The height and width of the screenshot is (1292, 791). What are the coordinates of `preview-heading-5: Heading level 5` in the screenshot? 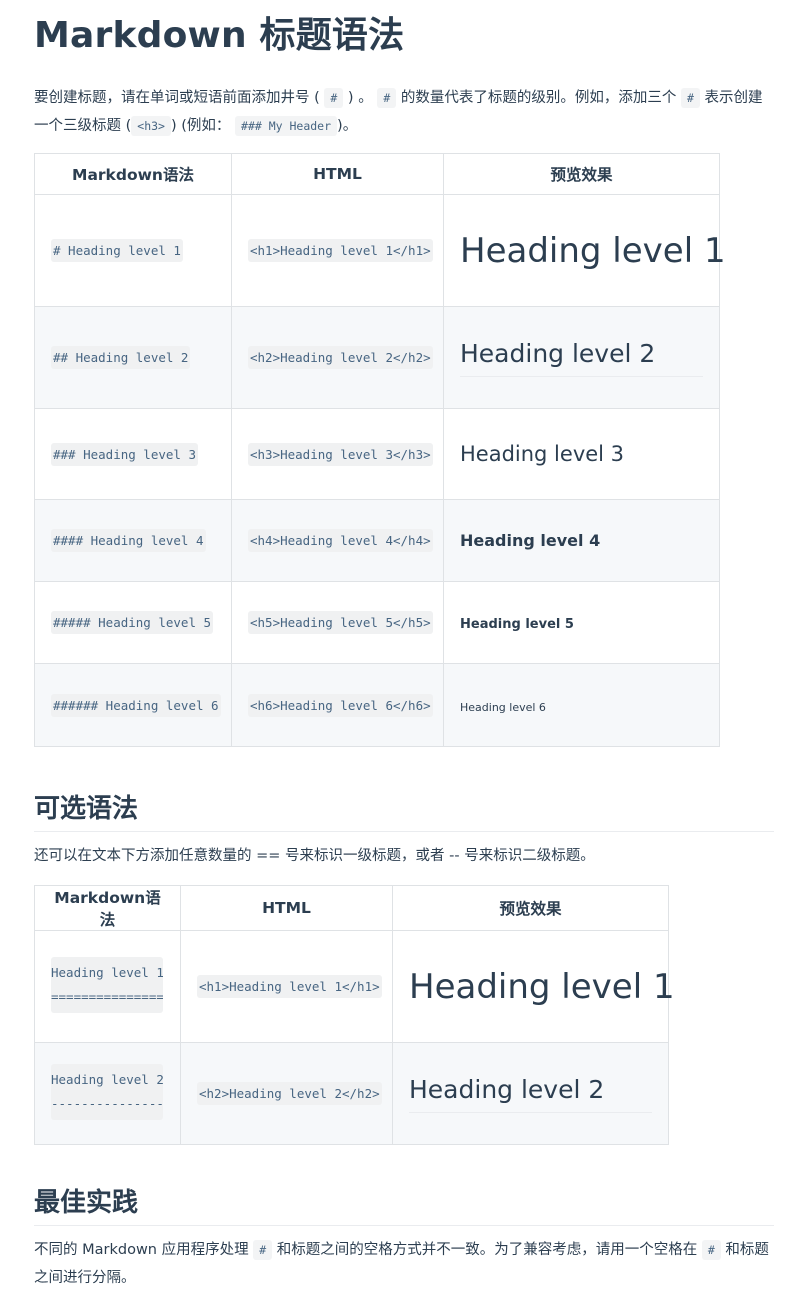 It's located at (517, 624).